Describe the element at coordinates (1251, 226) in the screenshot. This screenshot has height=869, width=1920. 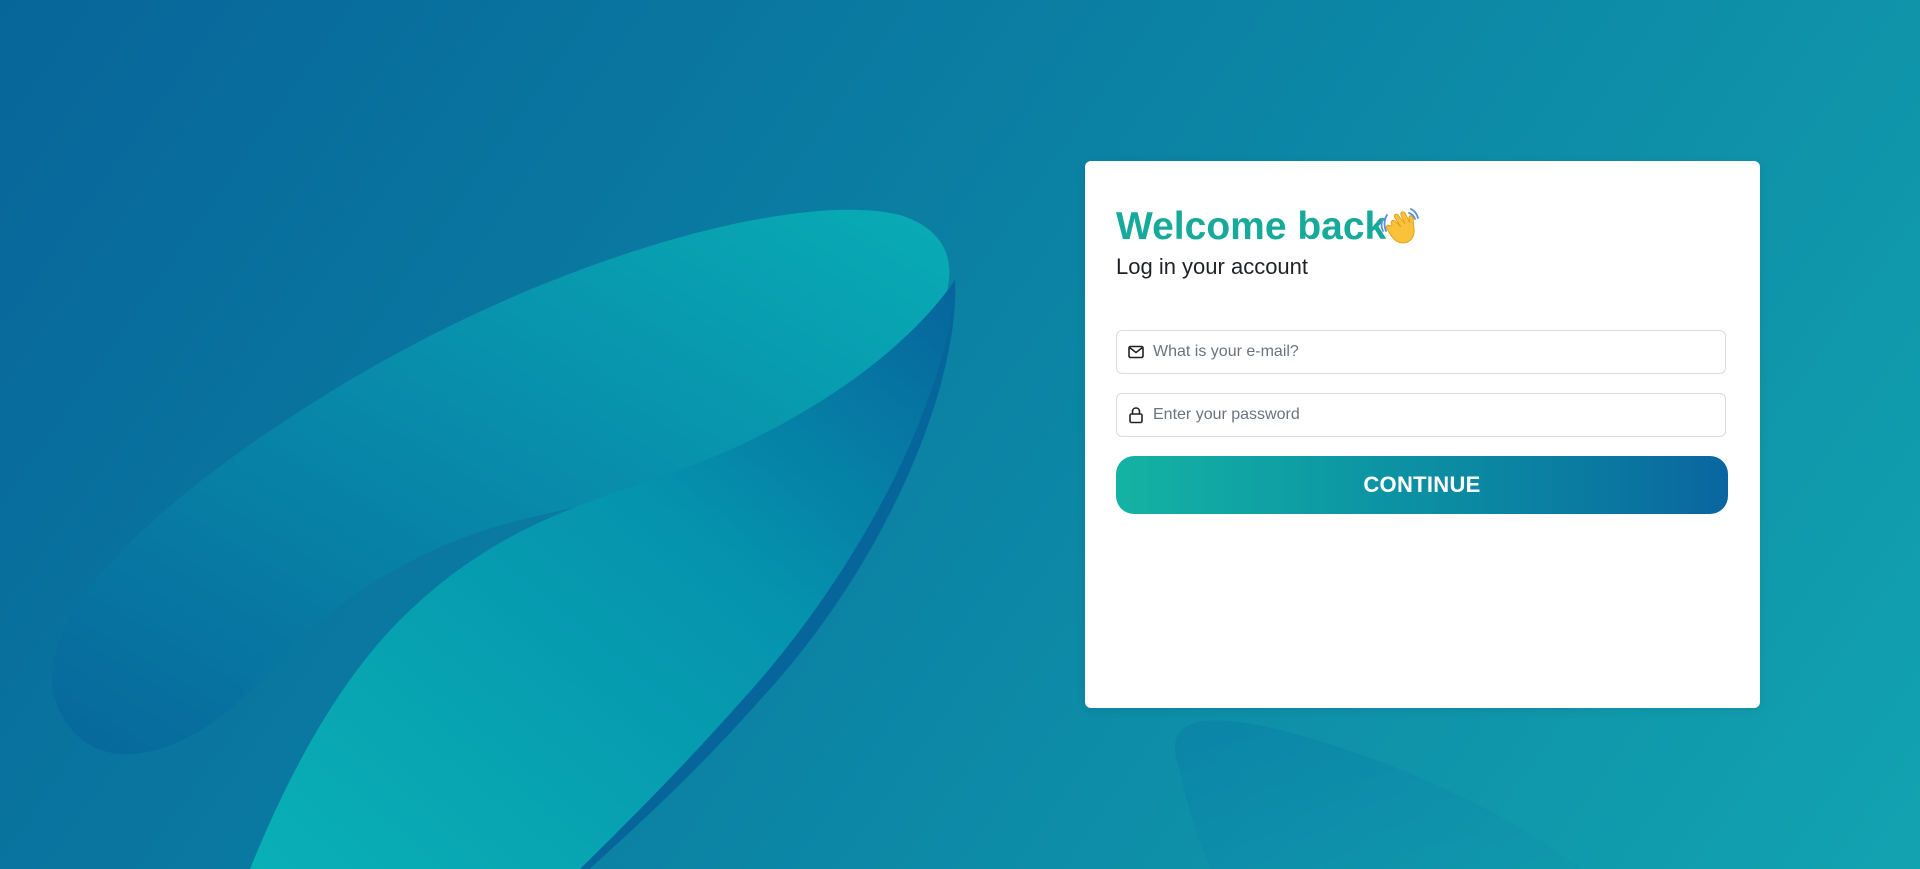
I see `page-title: Welcome back` at that location.